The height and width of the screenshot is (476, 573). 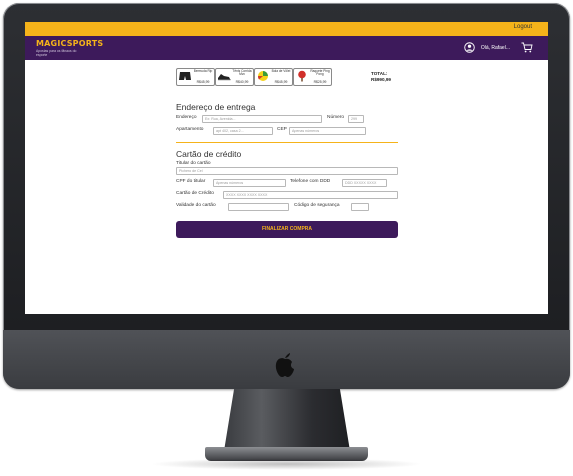 I want to click on cart-item-name: Bermuda Rip, so click(x=203, y=71).